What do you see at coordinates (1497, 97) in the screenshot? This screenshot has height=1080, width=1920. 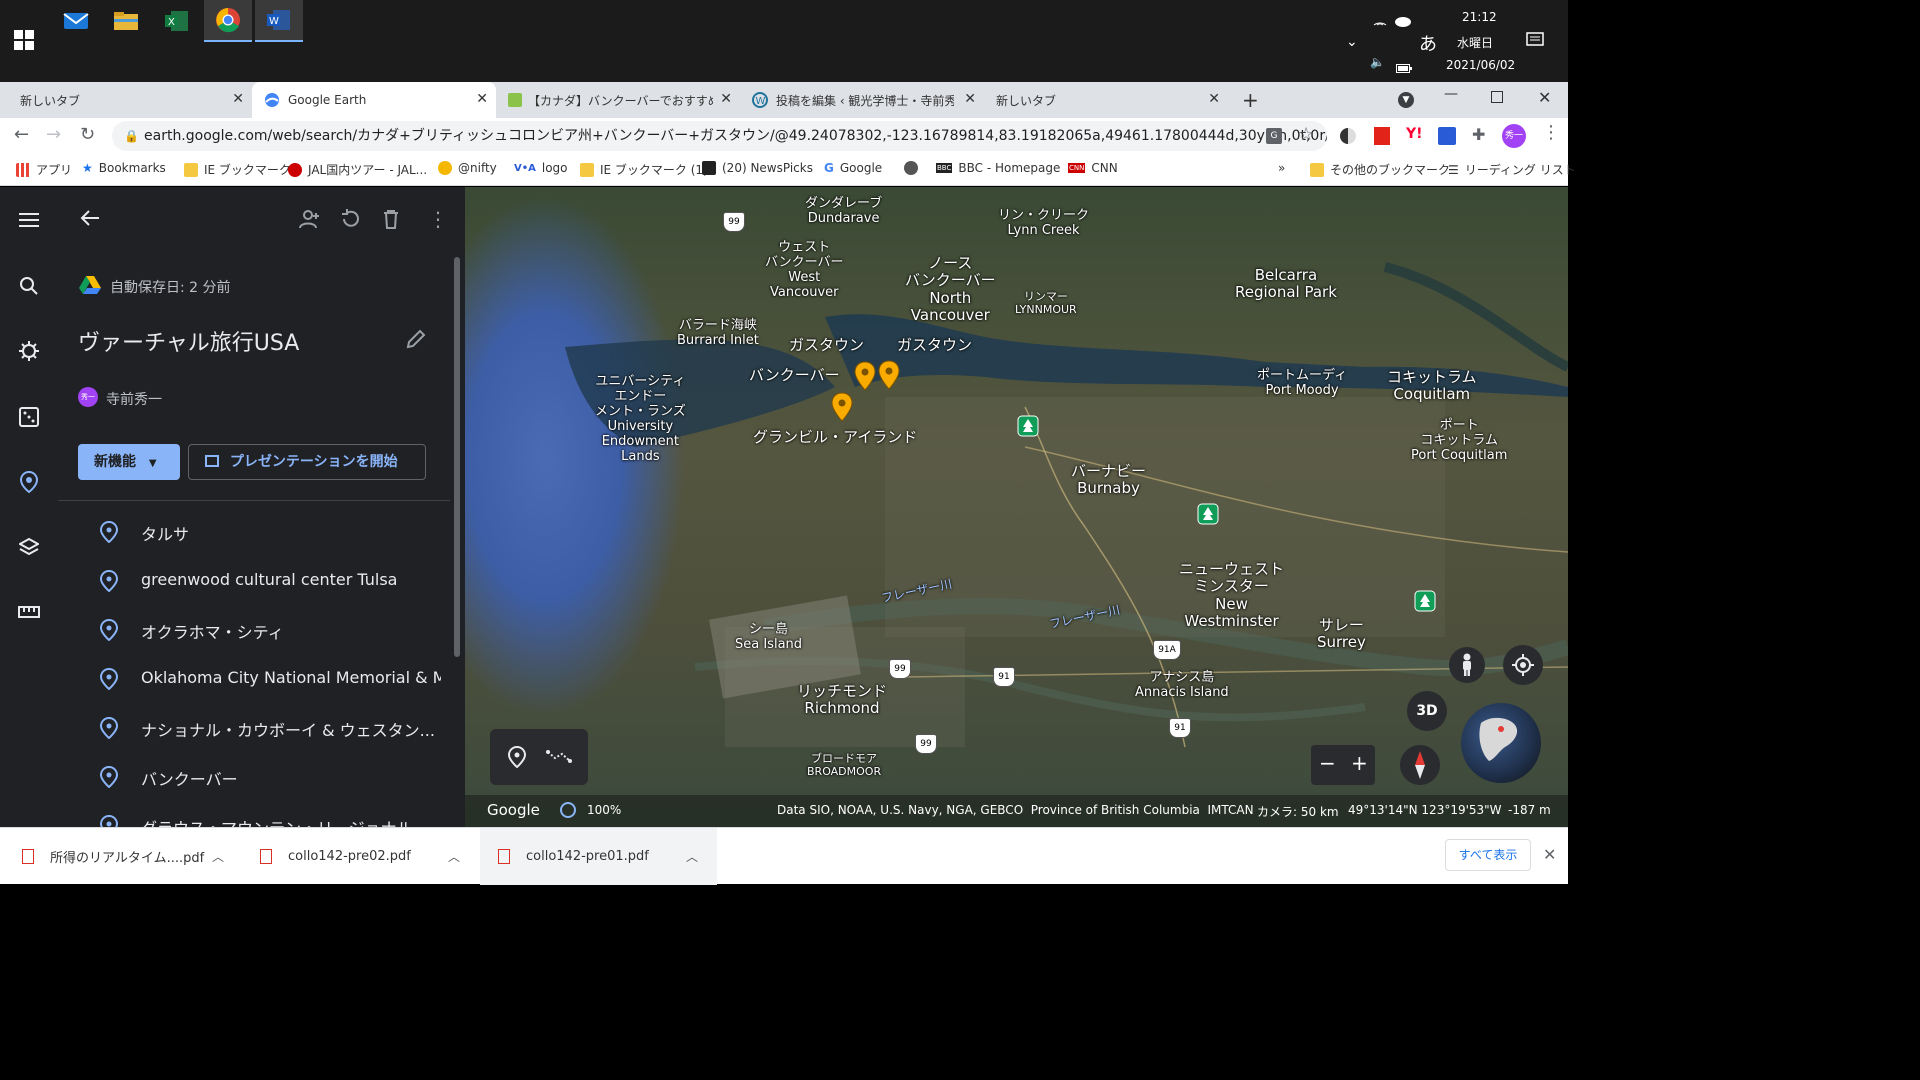 I see `maximize-button` at bounding box center [1497, 97].